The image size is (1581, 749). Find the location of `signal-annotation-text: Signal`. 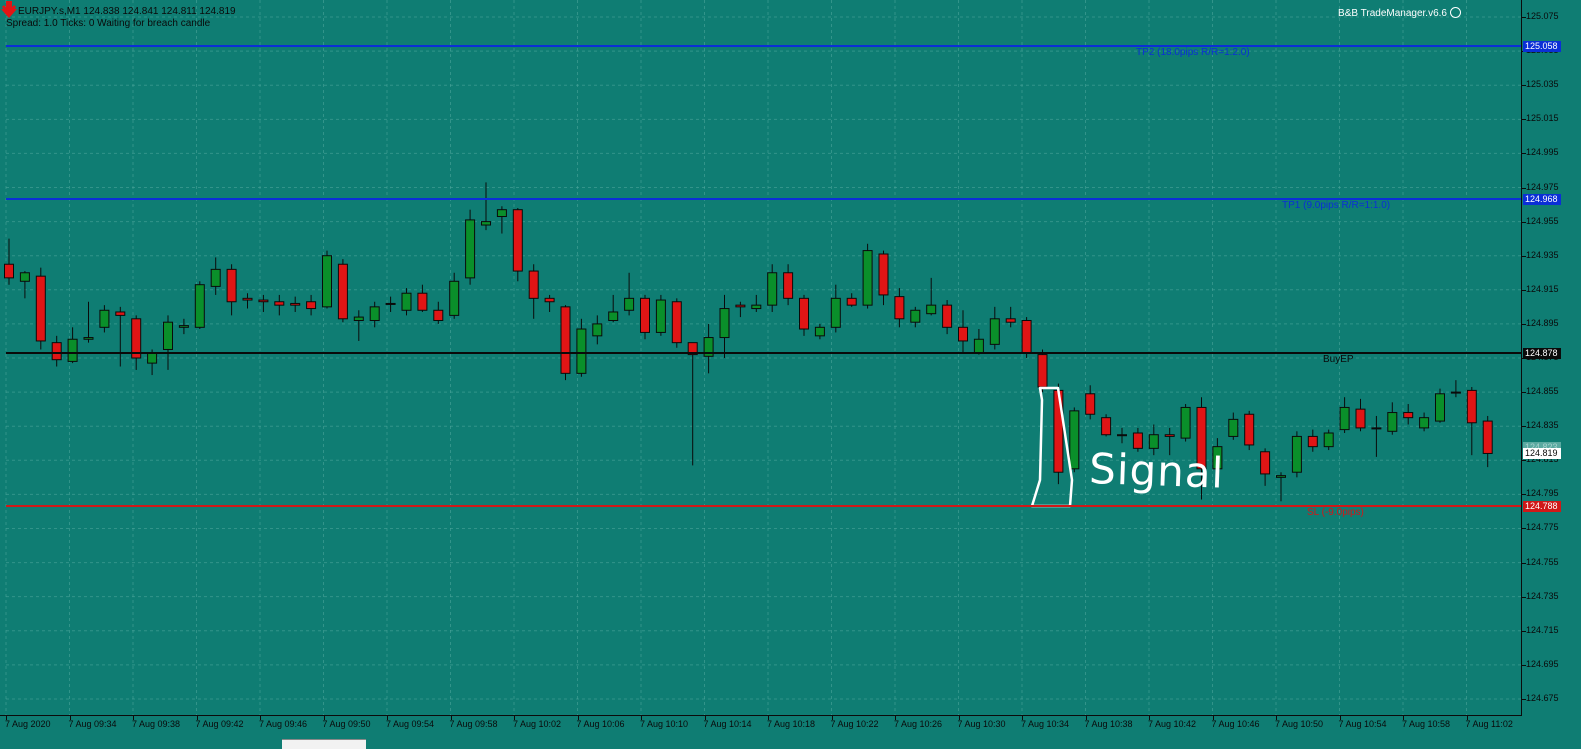

signal-annotation-text: Signal is located at coordinates (1157, 471).